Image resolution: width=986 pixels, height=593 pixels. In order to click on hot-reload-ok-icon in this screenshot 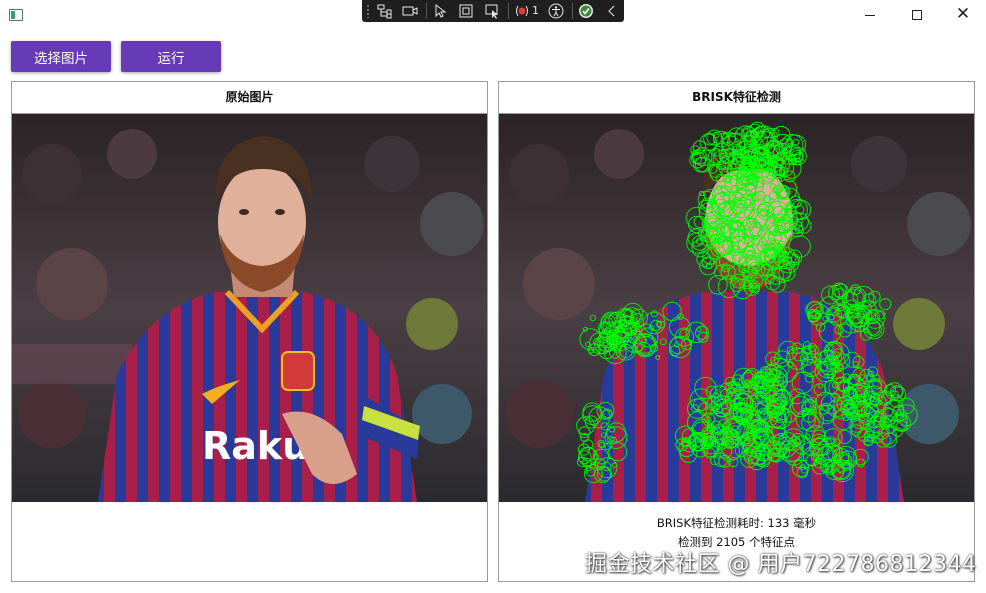, I will do `click(586, 11)`.